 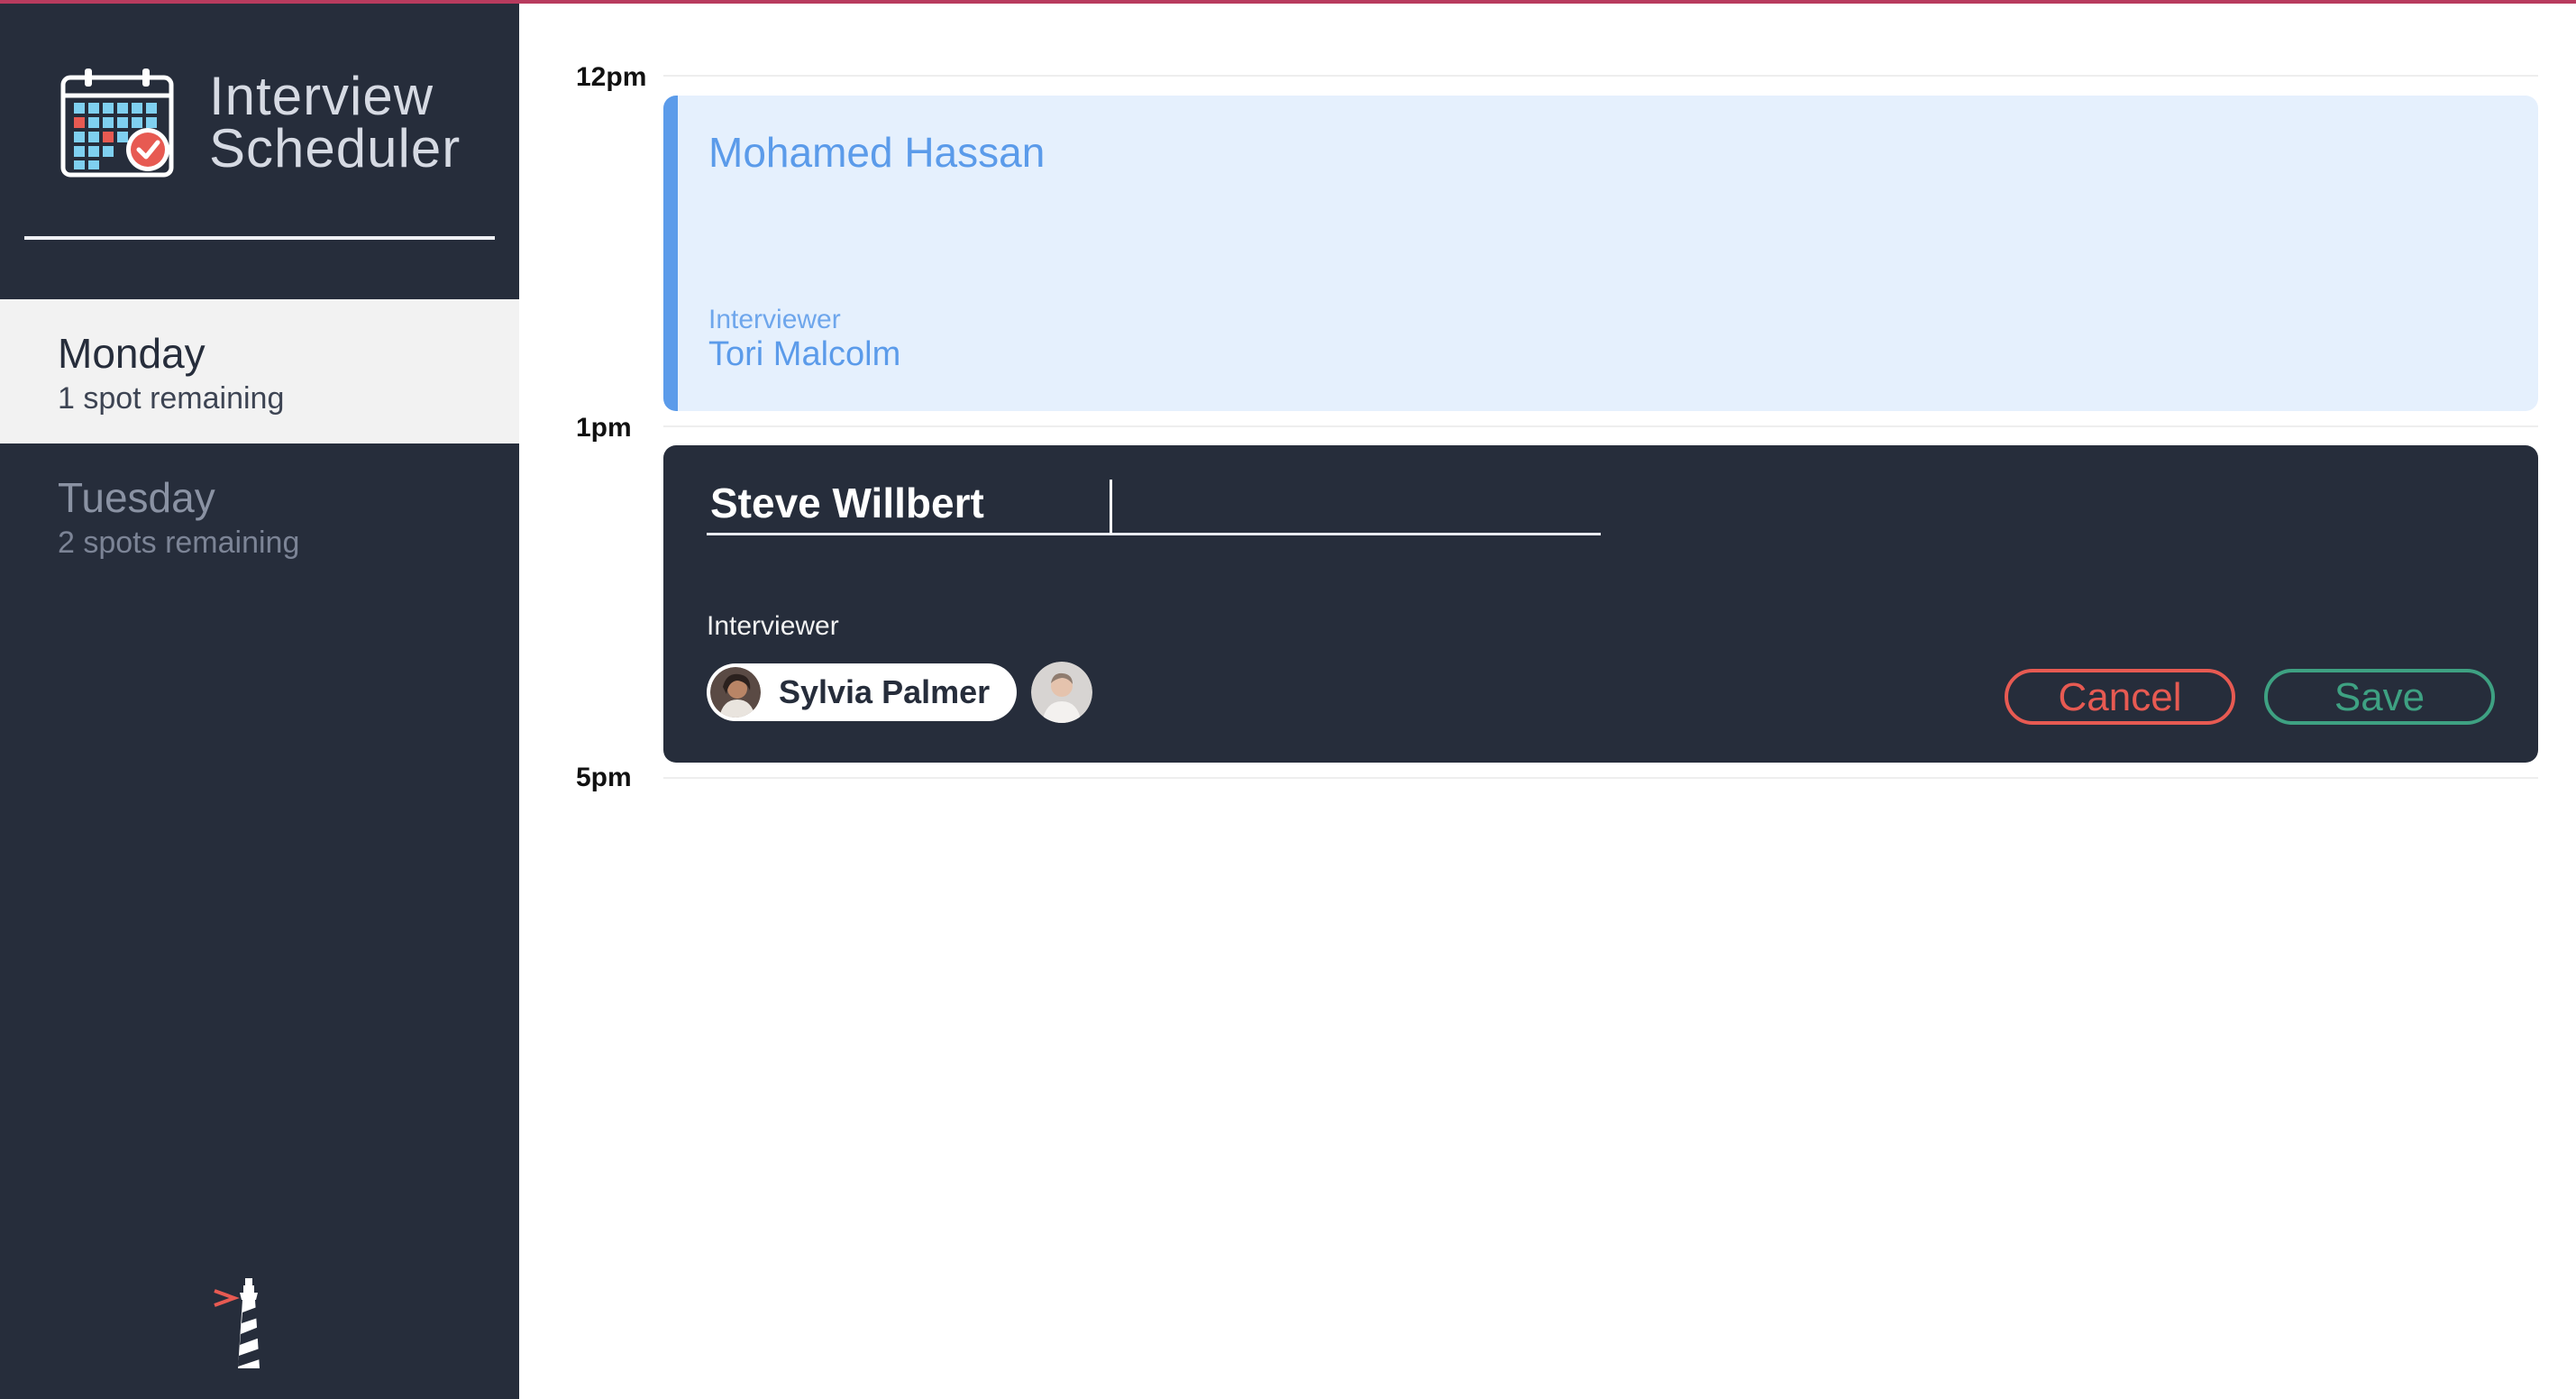 What do you see at coordinates (259, 238) in the screenshot?
I see `sidebar-divider` at bounding box center [259, 238].